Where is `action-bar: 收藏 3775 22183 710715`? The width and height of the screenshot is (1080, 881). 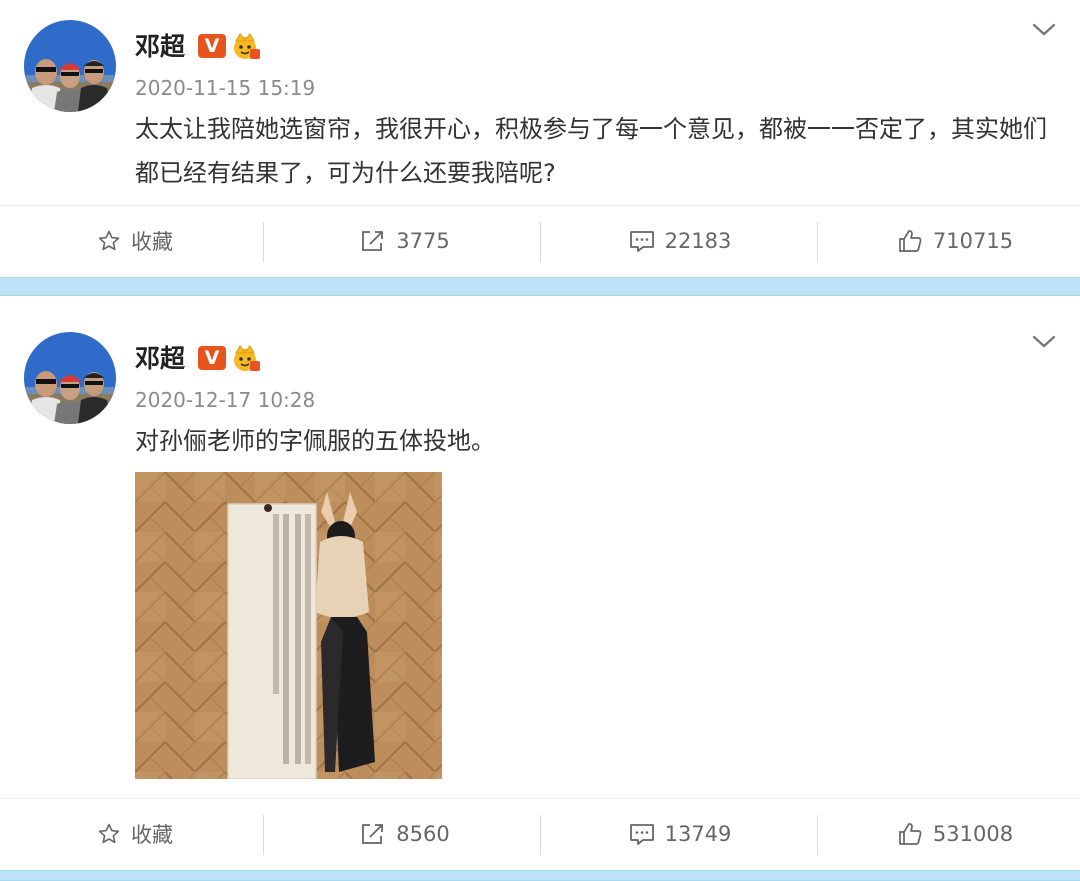 action-bar: 收藏 3775 22183 710715 is located at coordinates (540, 241).